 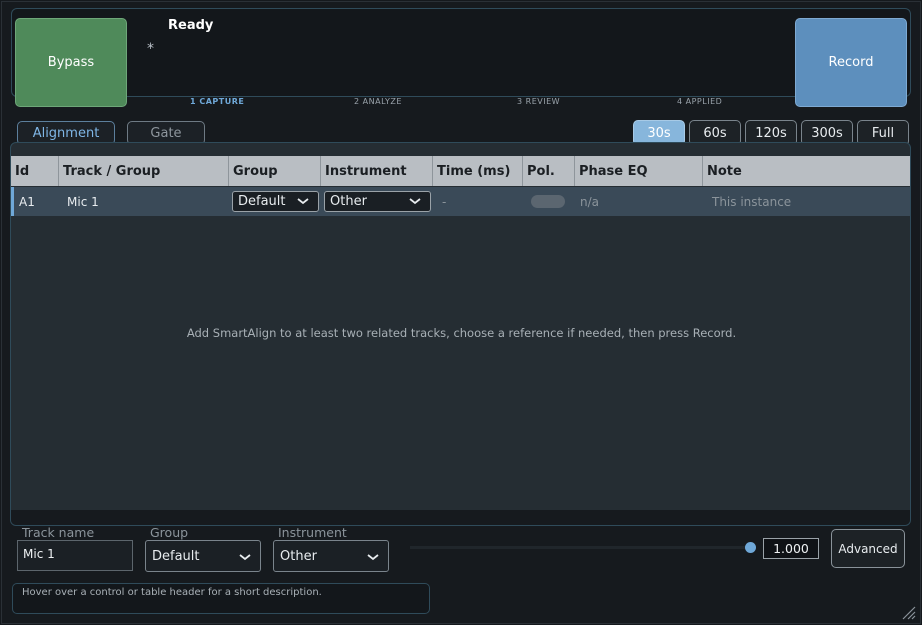 What do you see at coordinates (331, 556) in the screenshot?
I see `instrument-select: Other` at bounding box center [331, 556].